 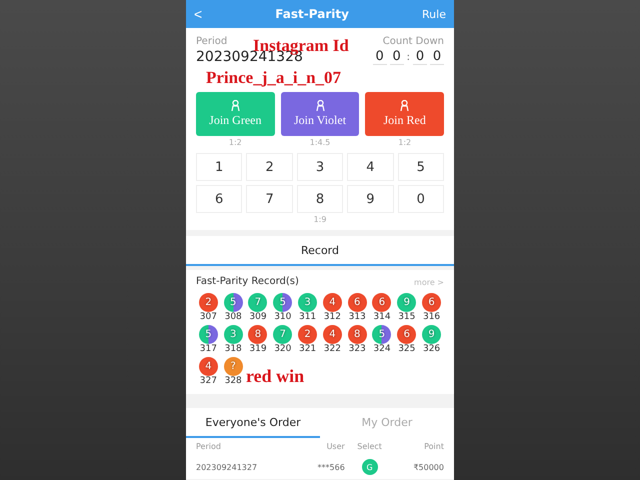 What do you see at coordinates (433, 446) in the screenshot?
I see `column-header: Point` at bounding box center [433, 446].